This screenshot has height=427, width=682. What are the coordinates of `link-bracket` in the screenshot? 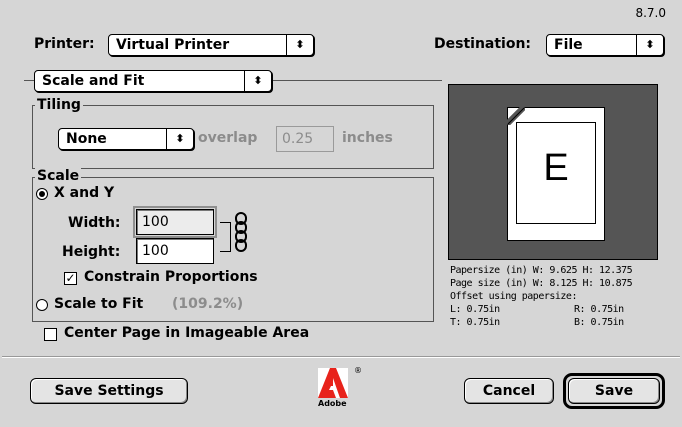 It's located at (225, 237).